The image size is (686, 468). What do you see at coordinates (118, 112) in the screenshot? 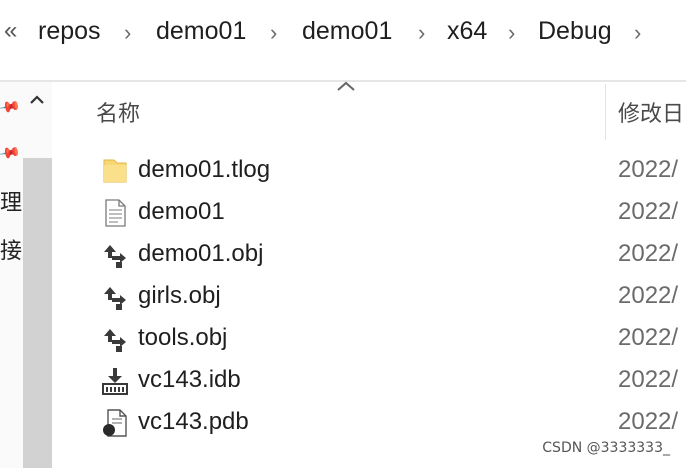
I see `column-header-name: 名称` at bounding box center [118, 112].